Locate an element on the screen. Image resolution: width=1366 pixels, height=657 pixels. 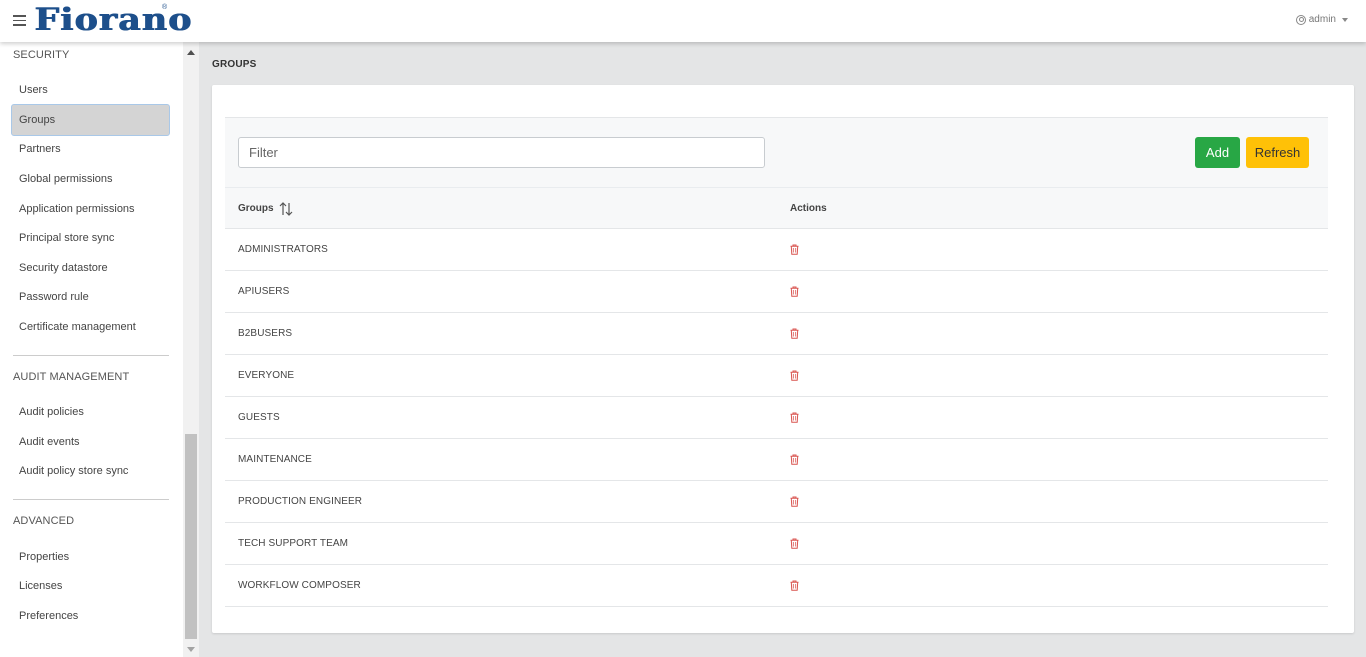
sidebar-item-audit-policy-store-sync: Audit policy store sync is located at coordinates (90, 471).